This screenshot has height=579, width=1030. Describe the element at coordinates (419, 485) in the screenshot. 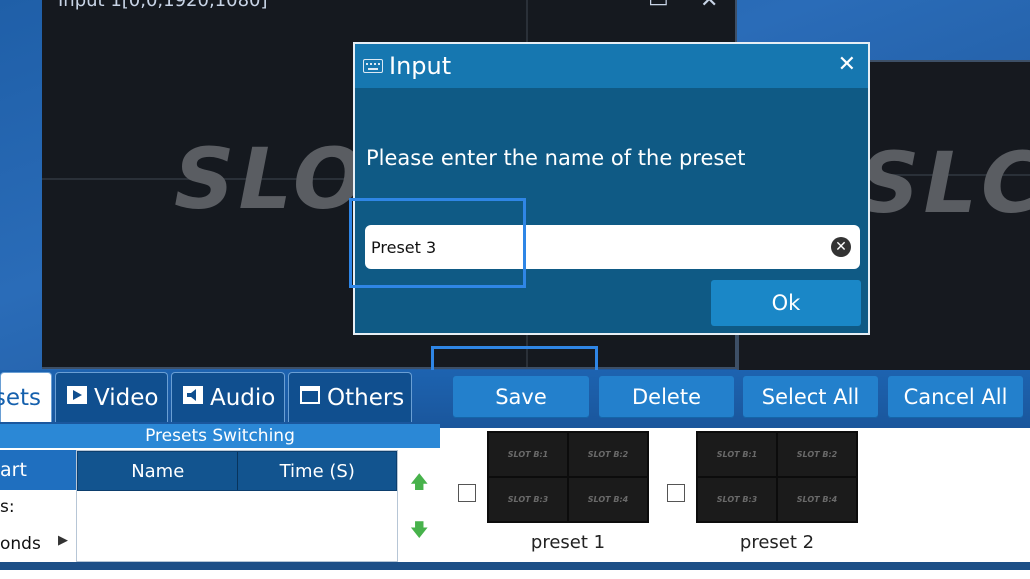

I see `move-up-icon: 🡅` at that location.